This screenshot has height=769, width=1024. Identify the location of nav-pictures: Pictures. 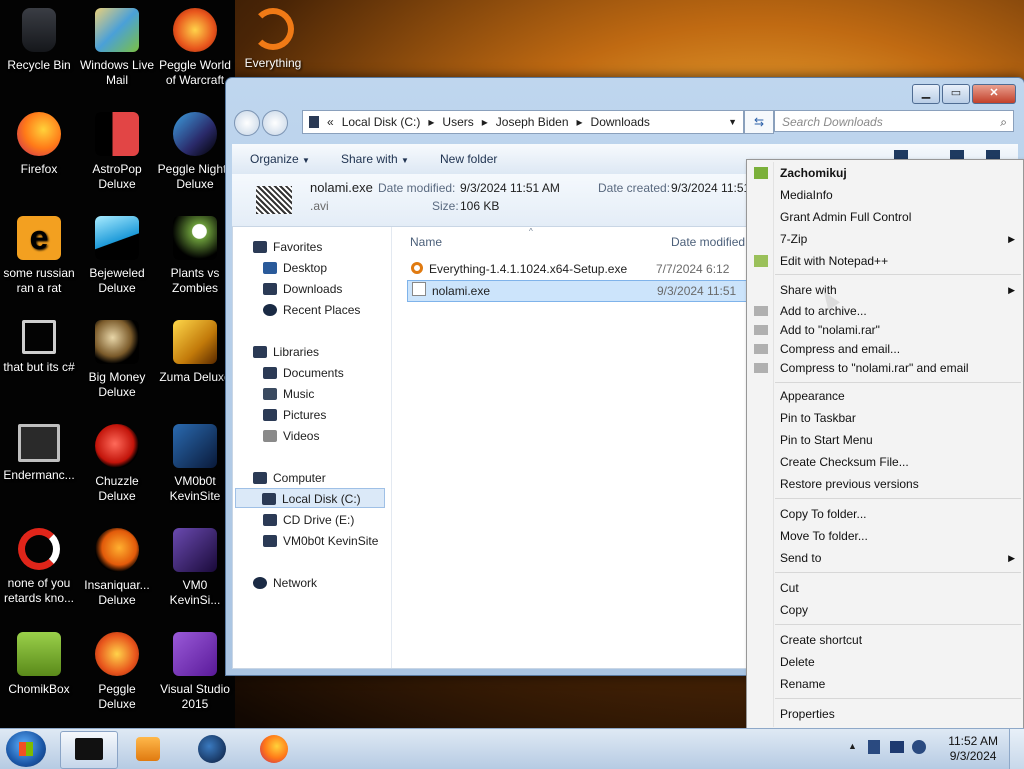
(294, 415).